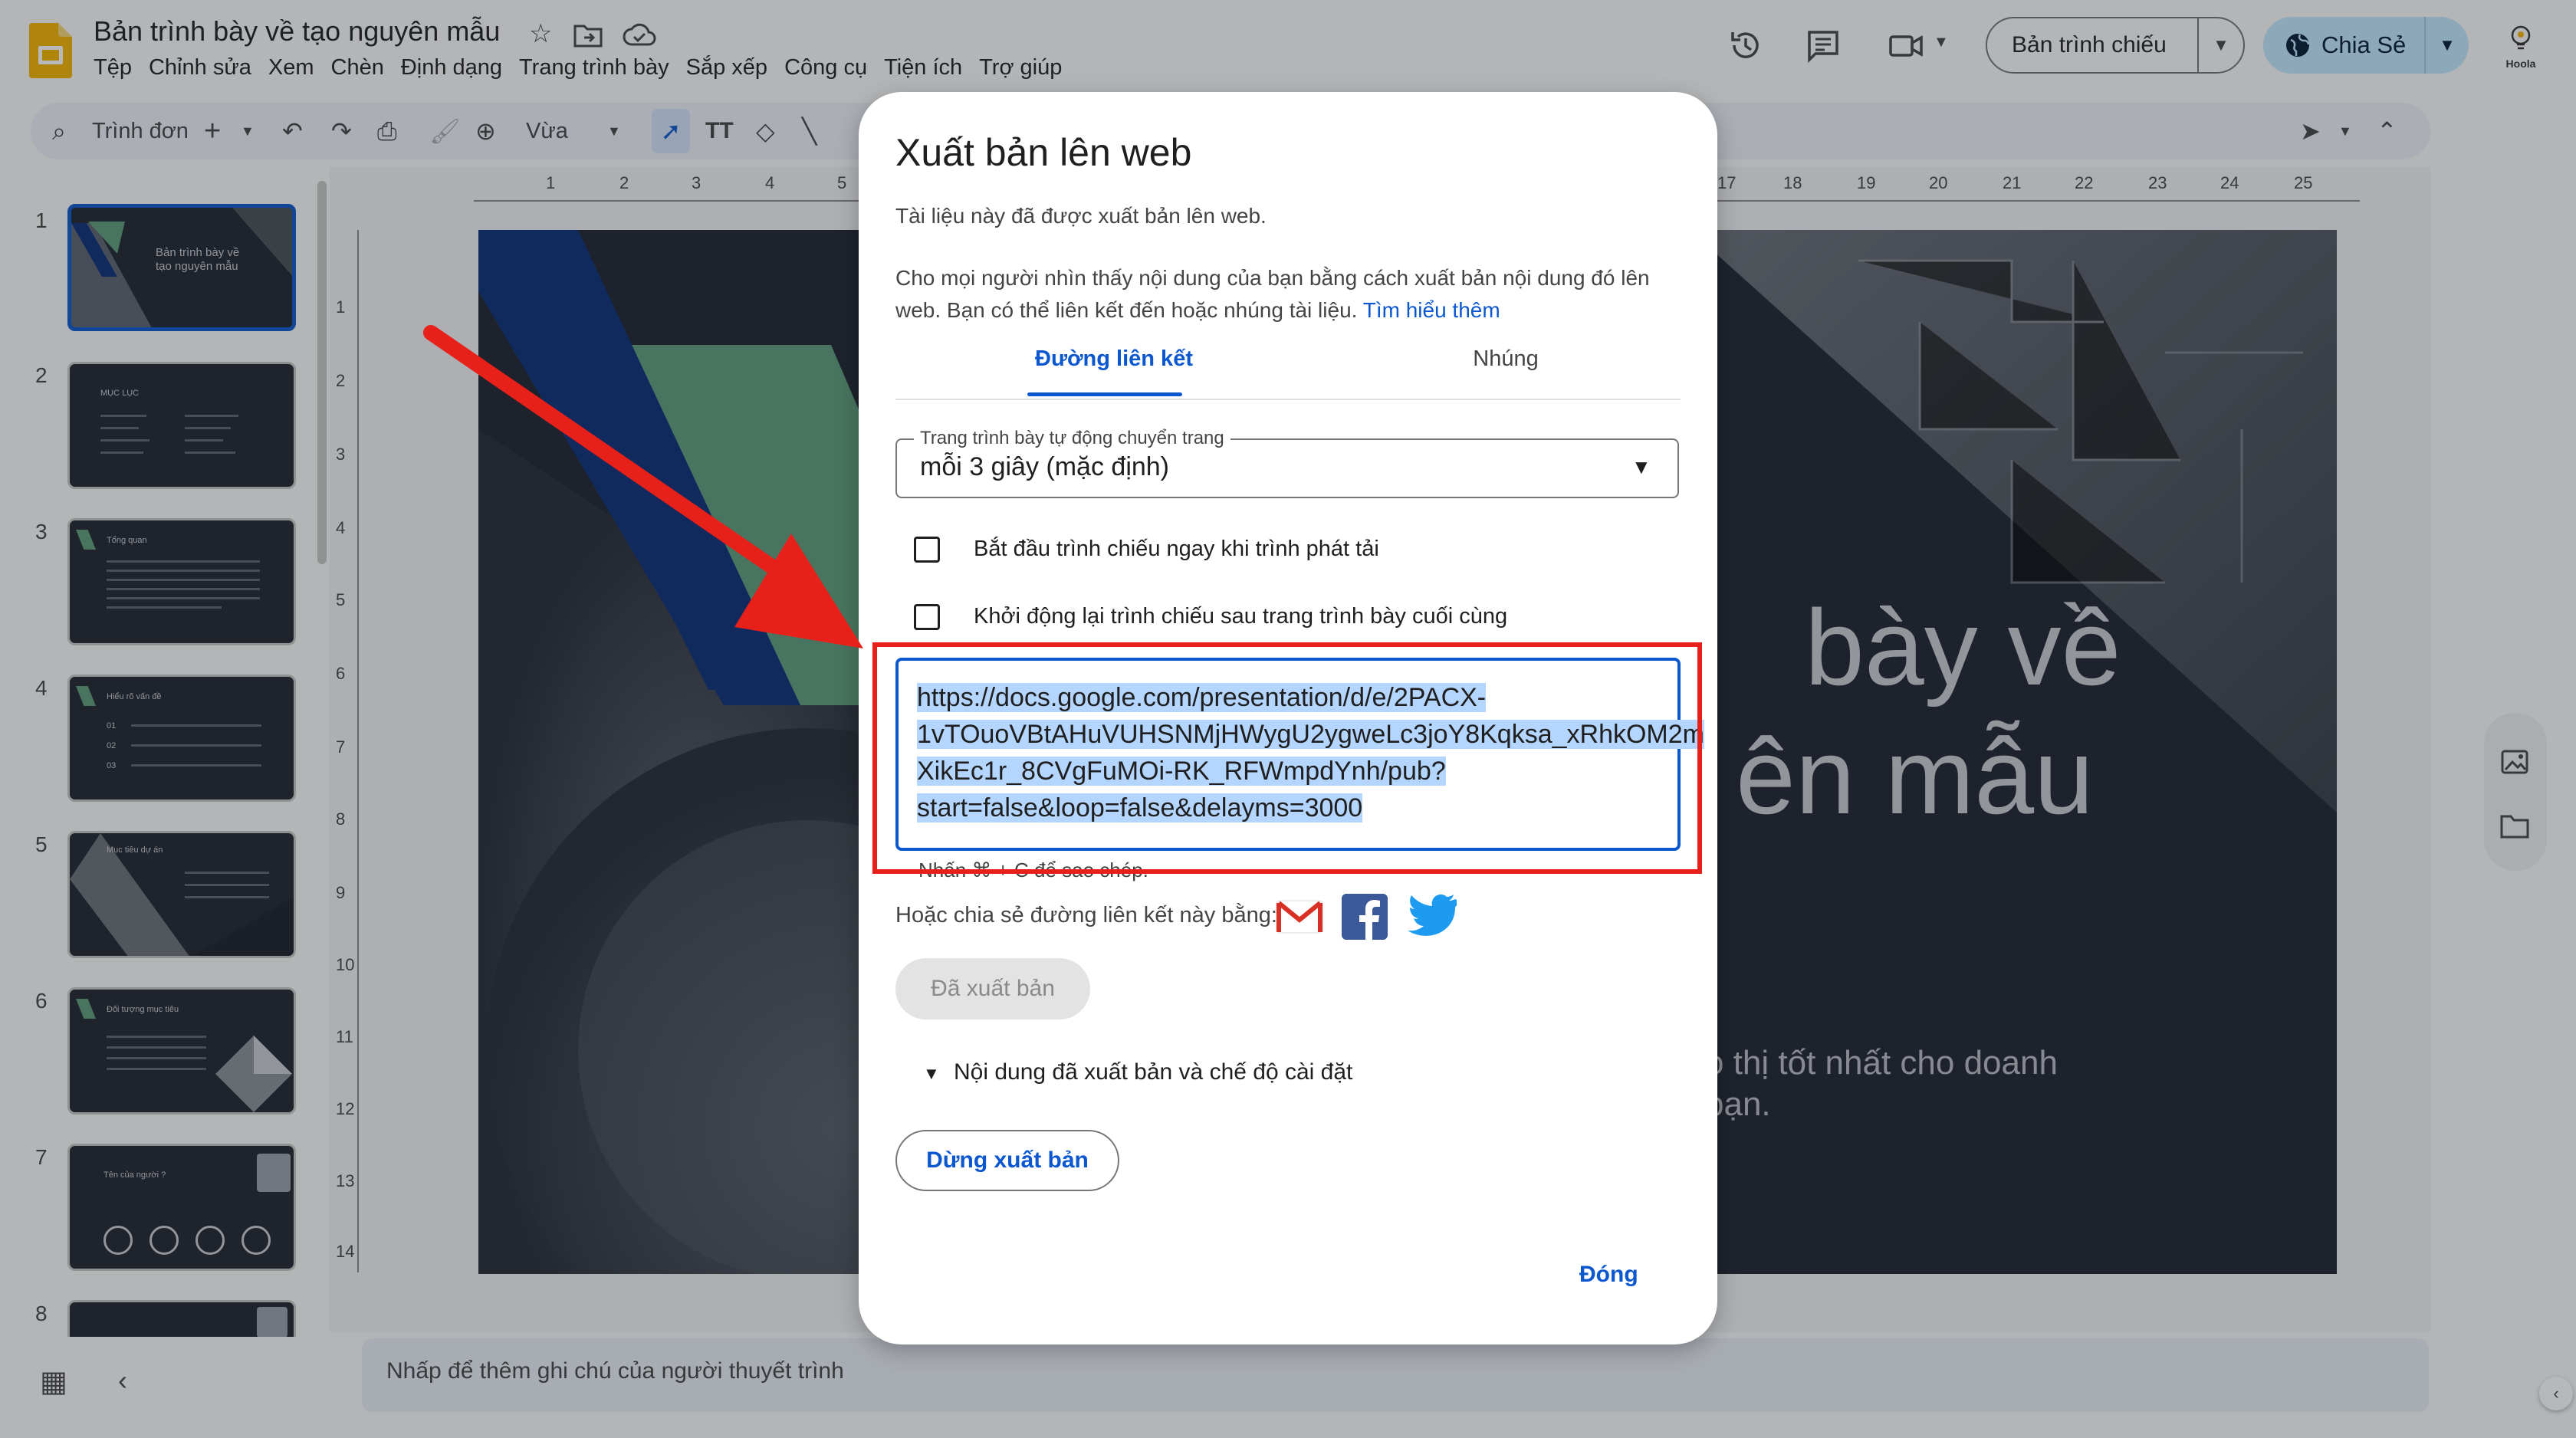 The width and height of the screenshot is (2576, 1438). What do you see at coordinates (643, 486) in the screenshot?
I see `annotation-arrow` at bounding box center [643, 486].